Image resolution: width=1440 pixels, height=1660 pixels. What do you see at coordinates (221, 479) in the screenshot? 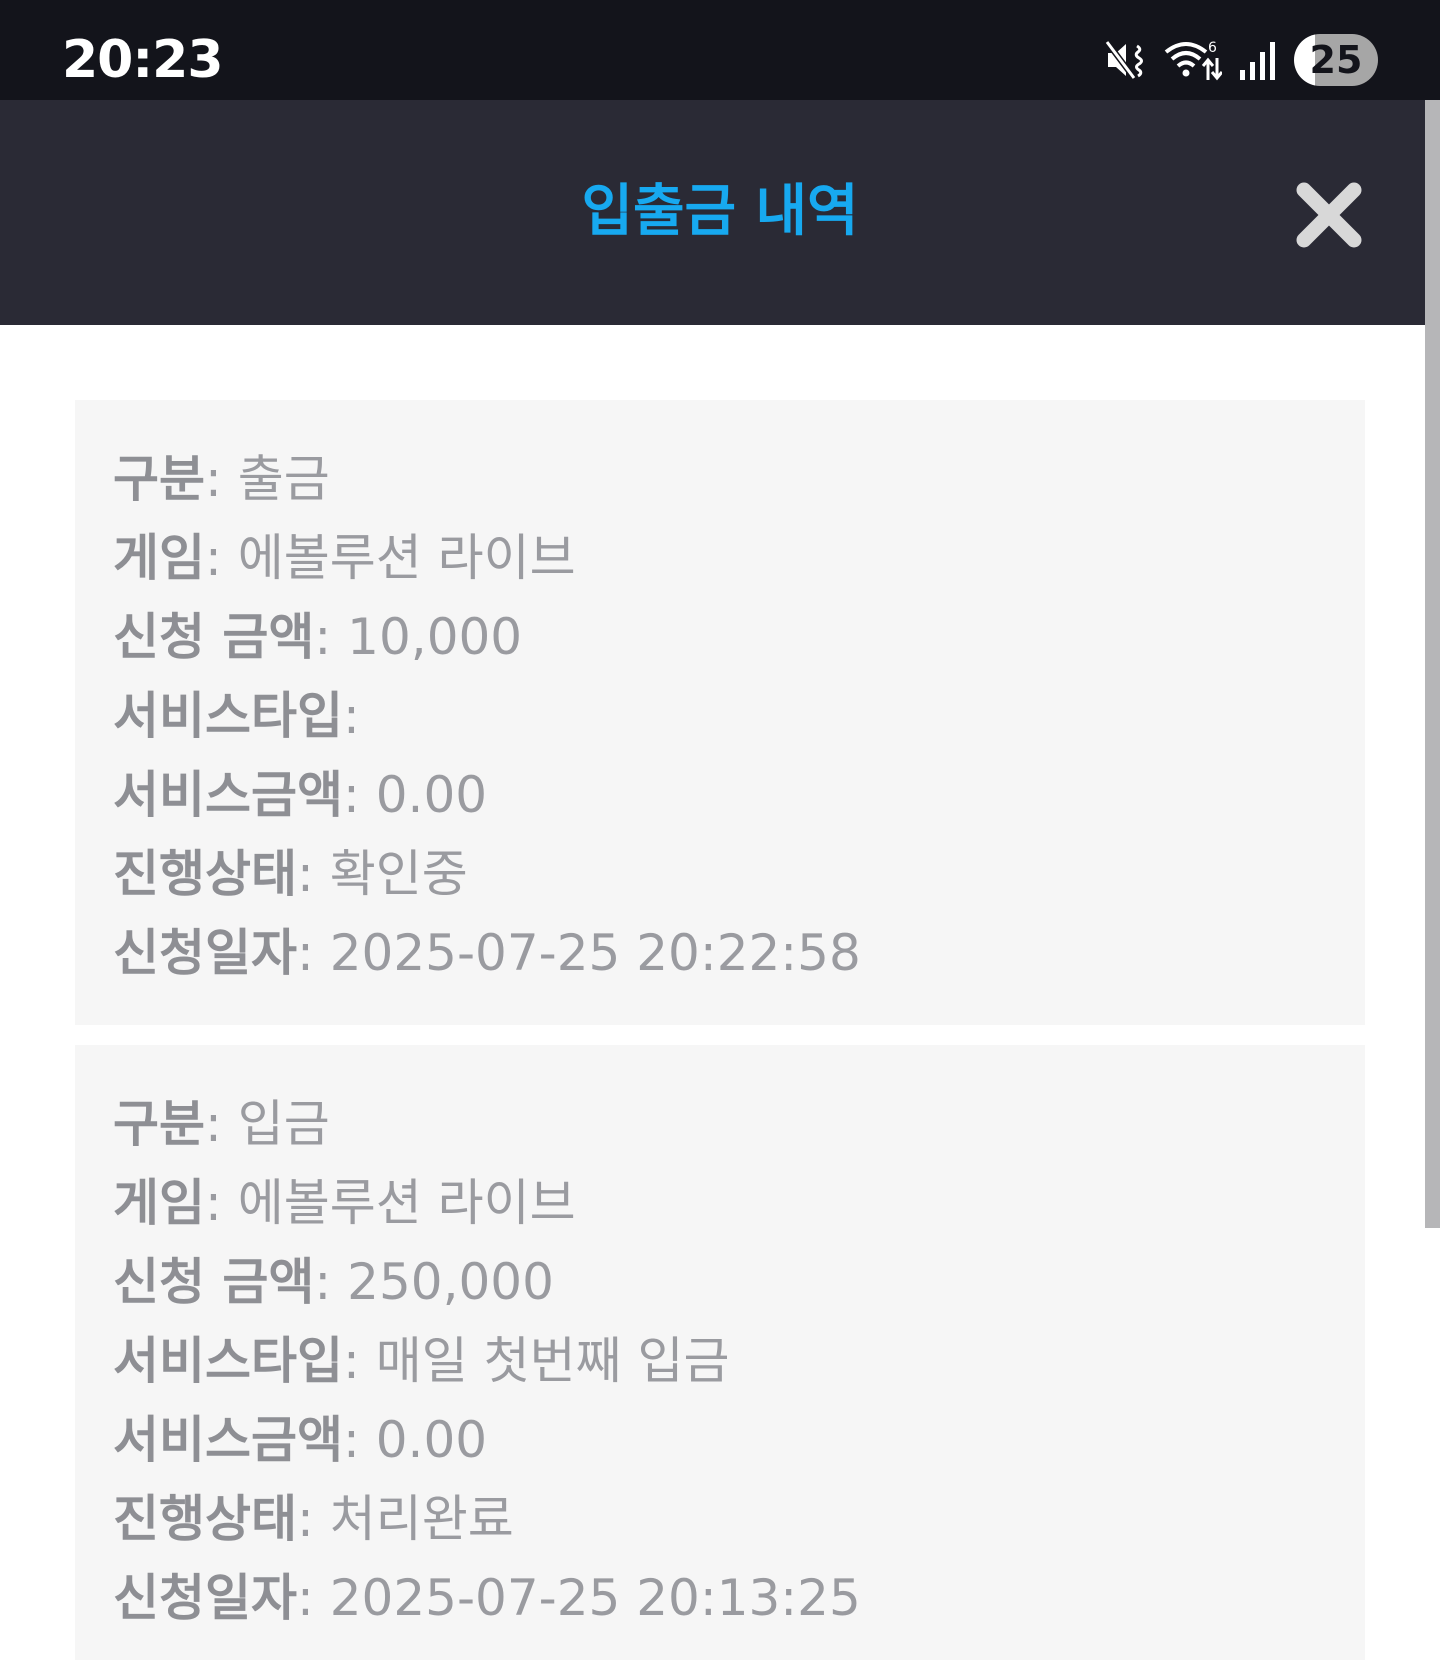
I see `field-type: 구분: 출금` at bounding box center [221, 479].